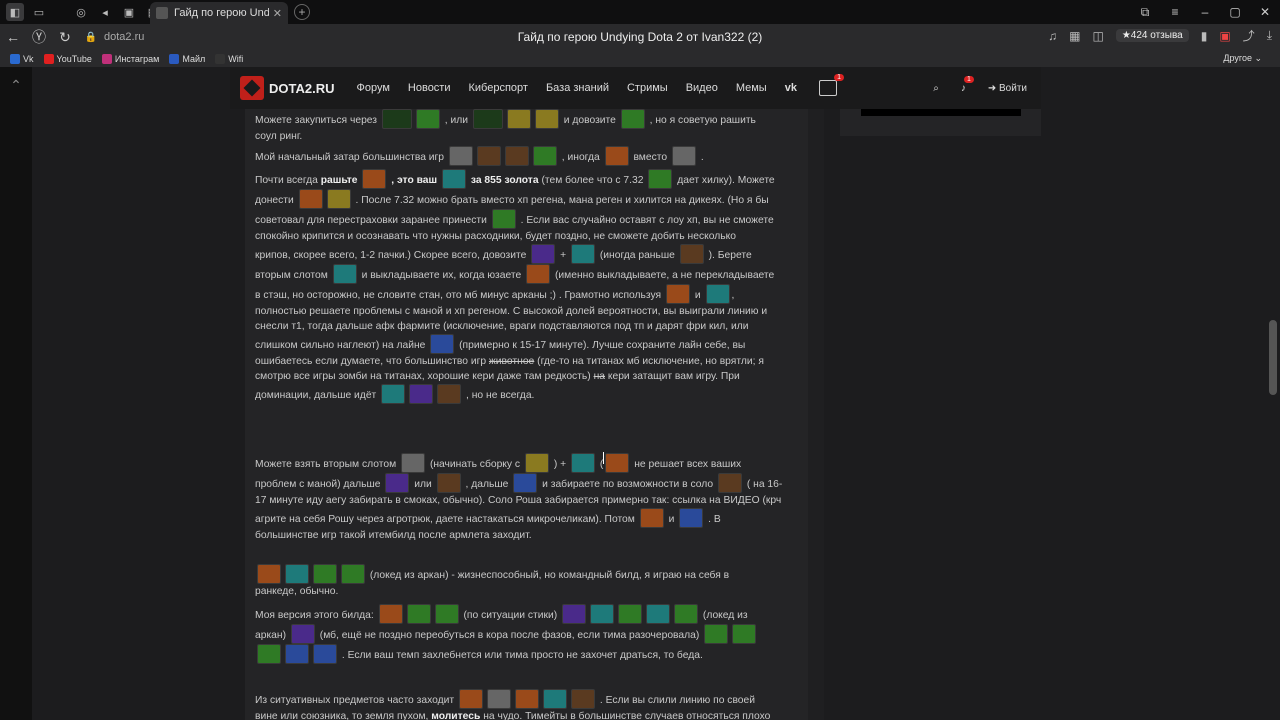  I want to click on sit-item-3-icon, so click(526, 699).